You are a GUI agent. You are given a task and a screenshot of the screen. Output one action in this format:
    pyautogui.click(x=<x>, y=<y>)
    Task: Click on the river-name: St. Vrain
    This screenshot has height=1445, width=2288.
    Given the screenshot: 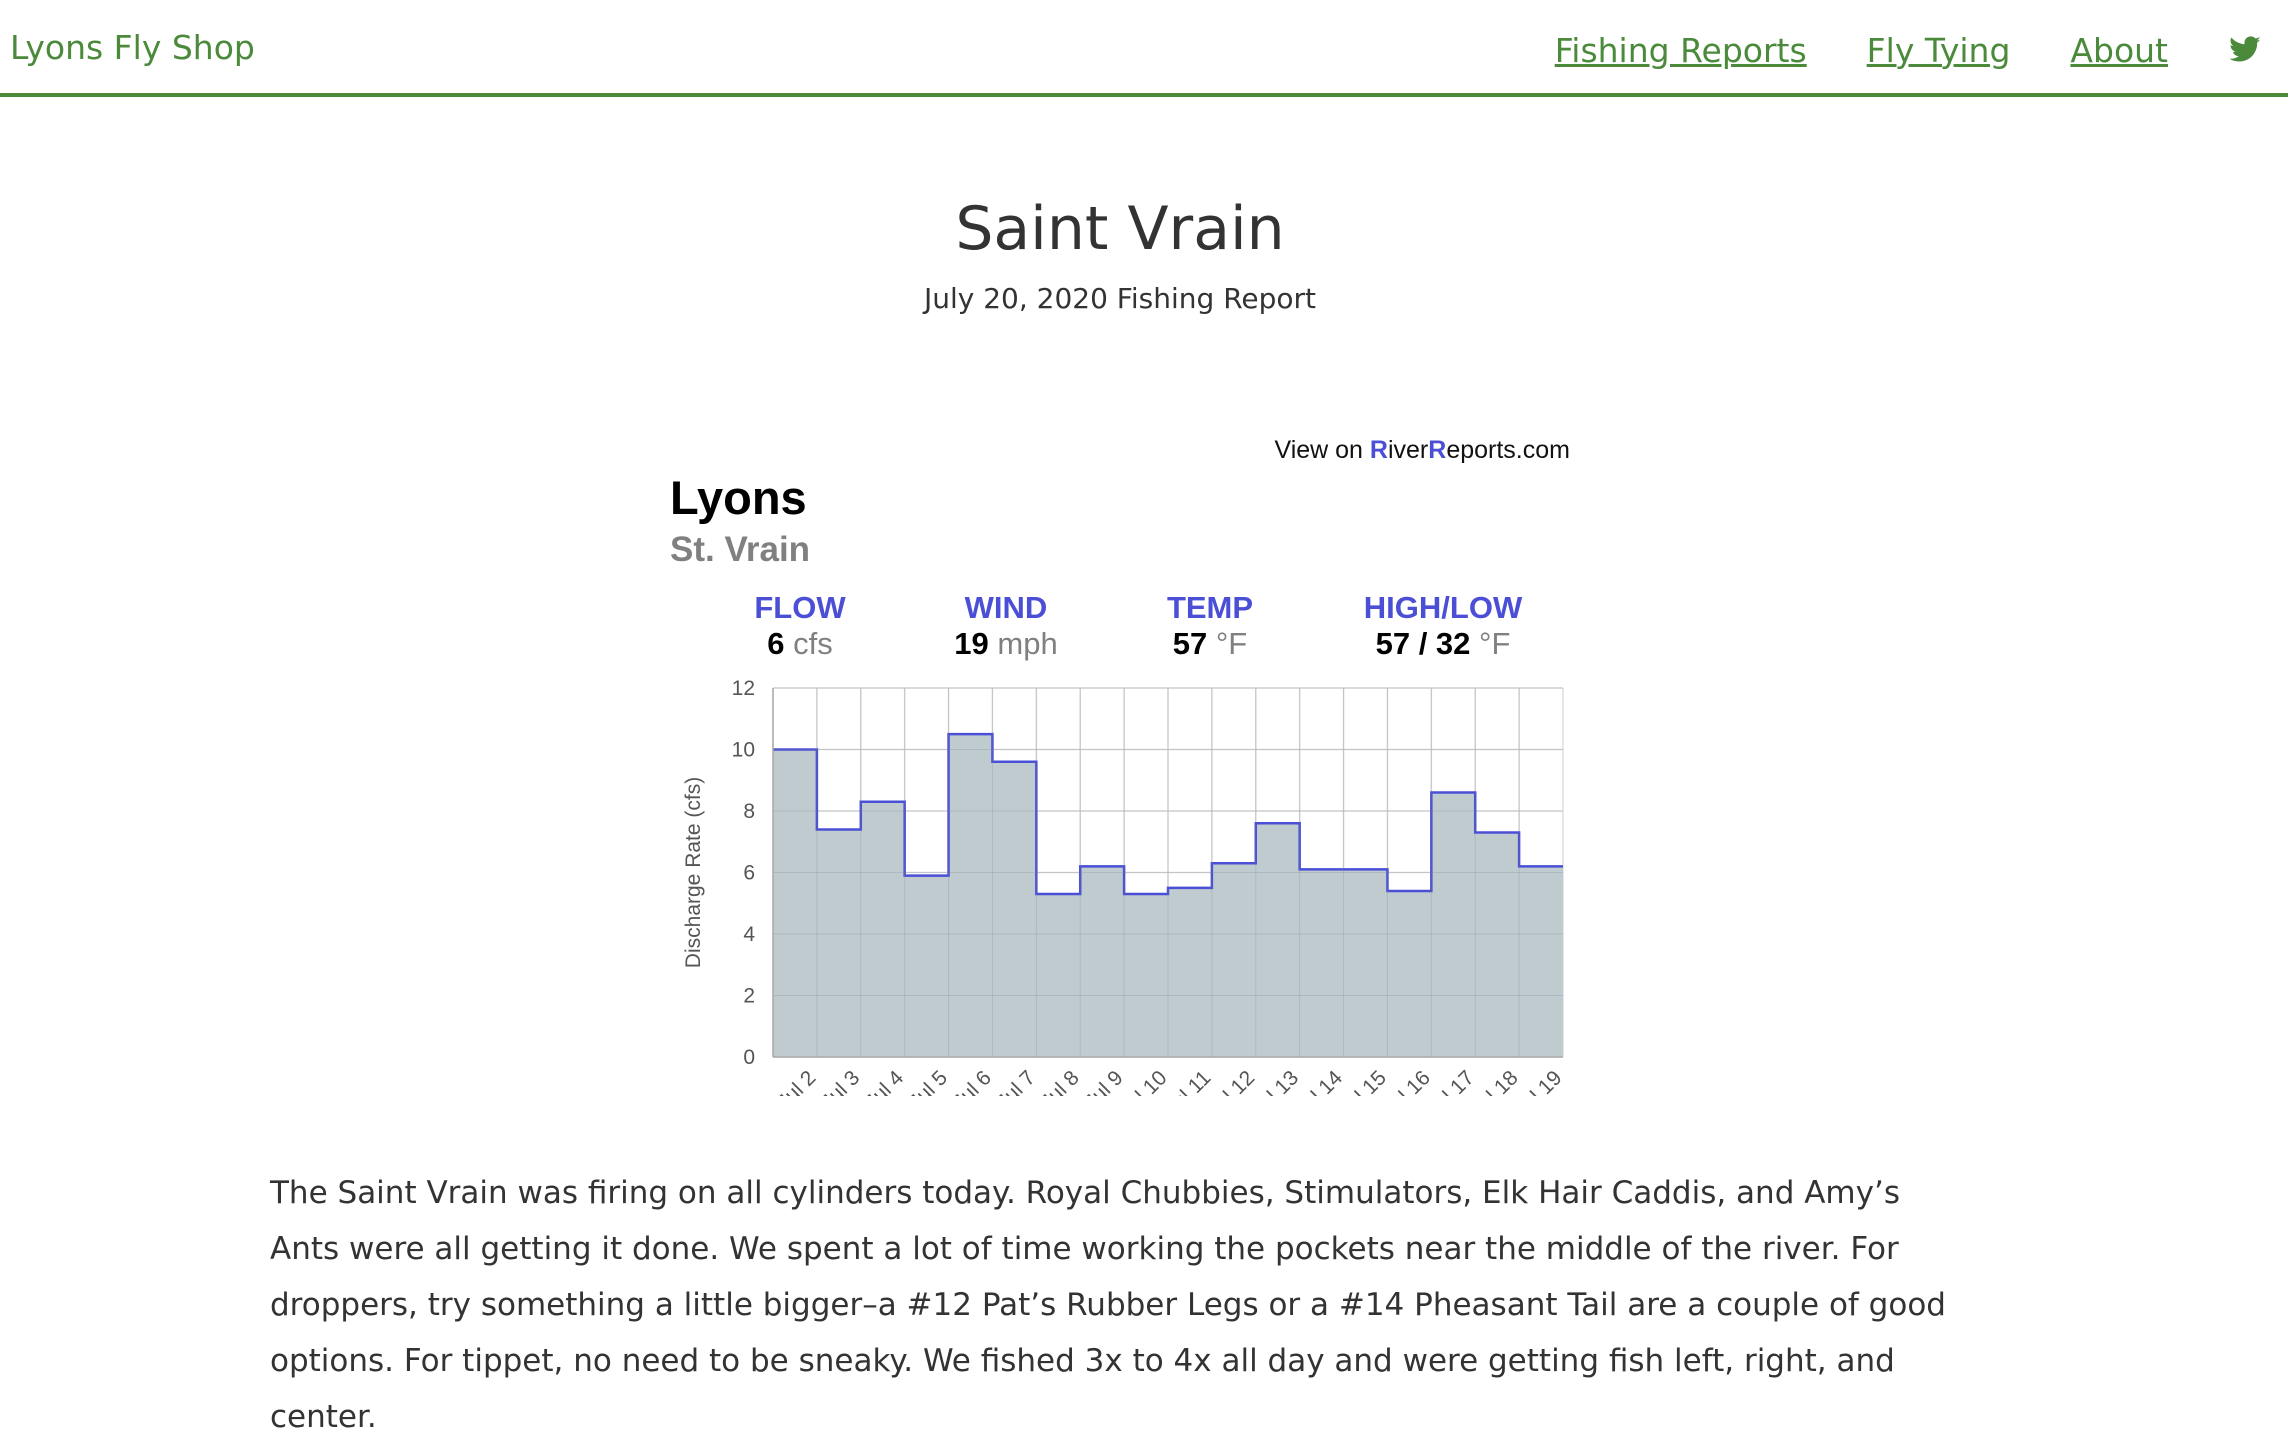 What is the action you would take?
    pyautogui.click(x=740, y=549)
    